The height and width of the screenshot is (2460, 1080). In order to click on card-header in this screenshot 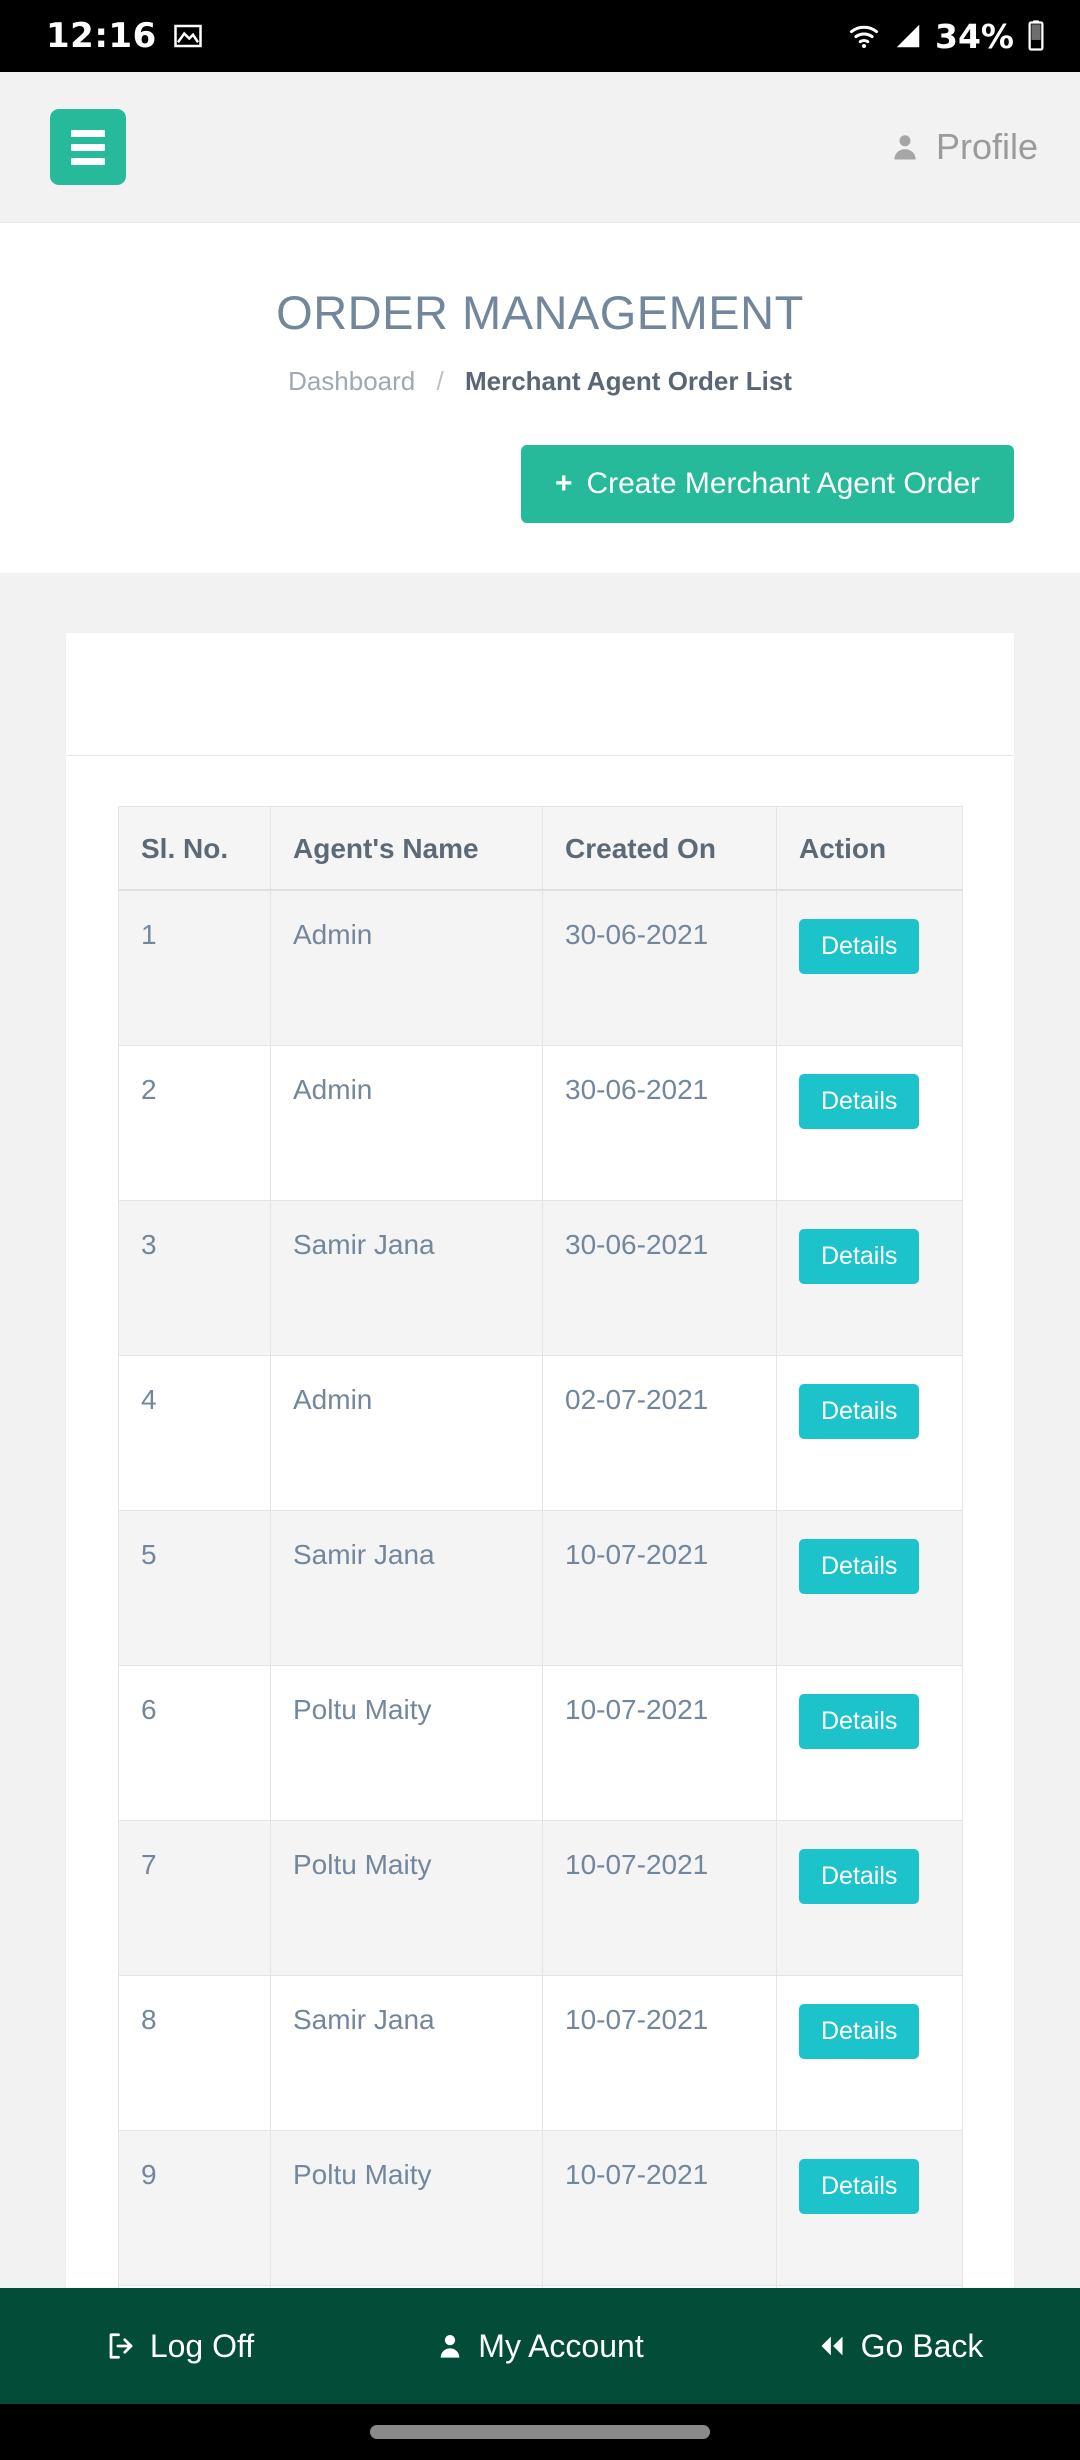, I will do `click(540, 694)`.